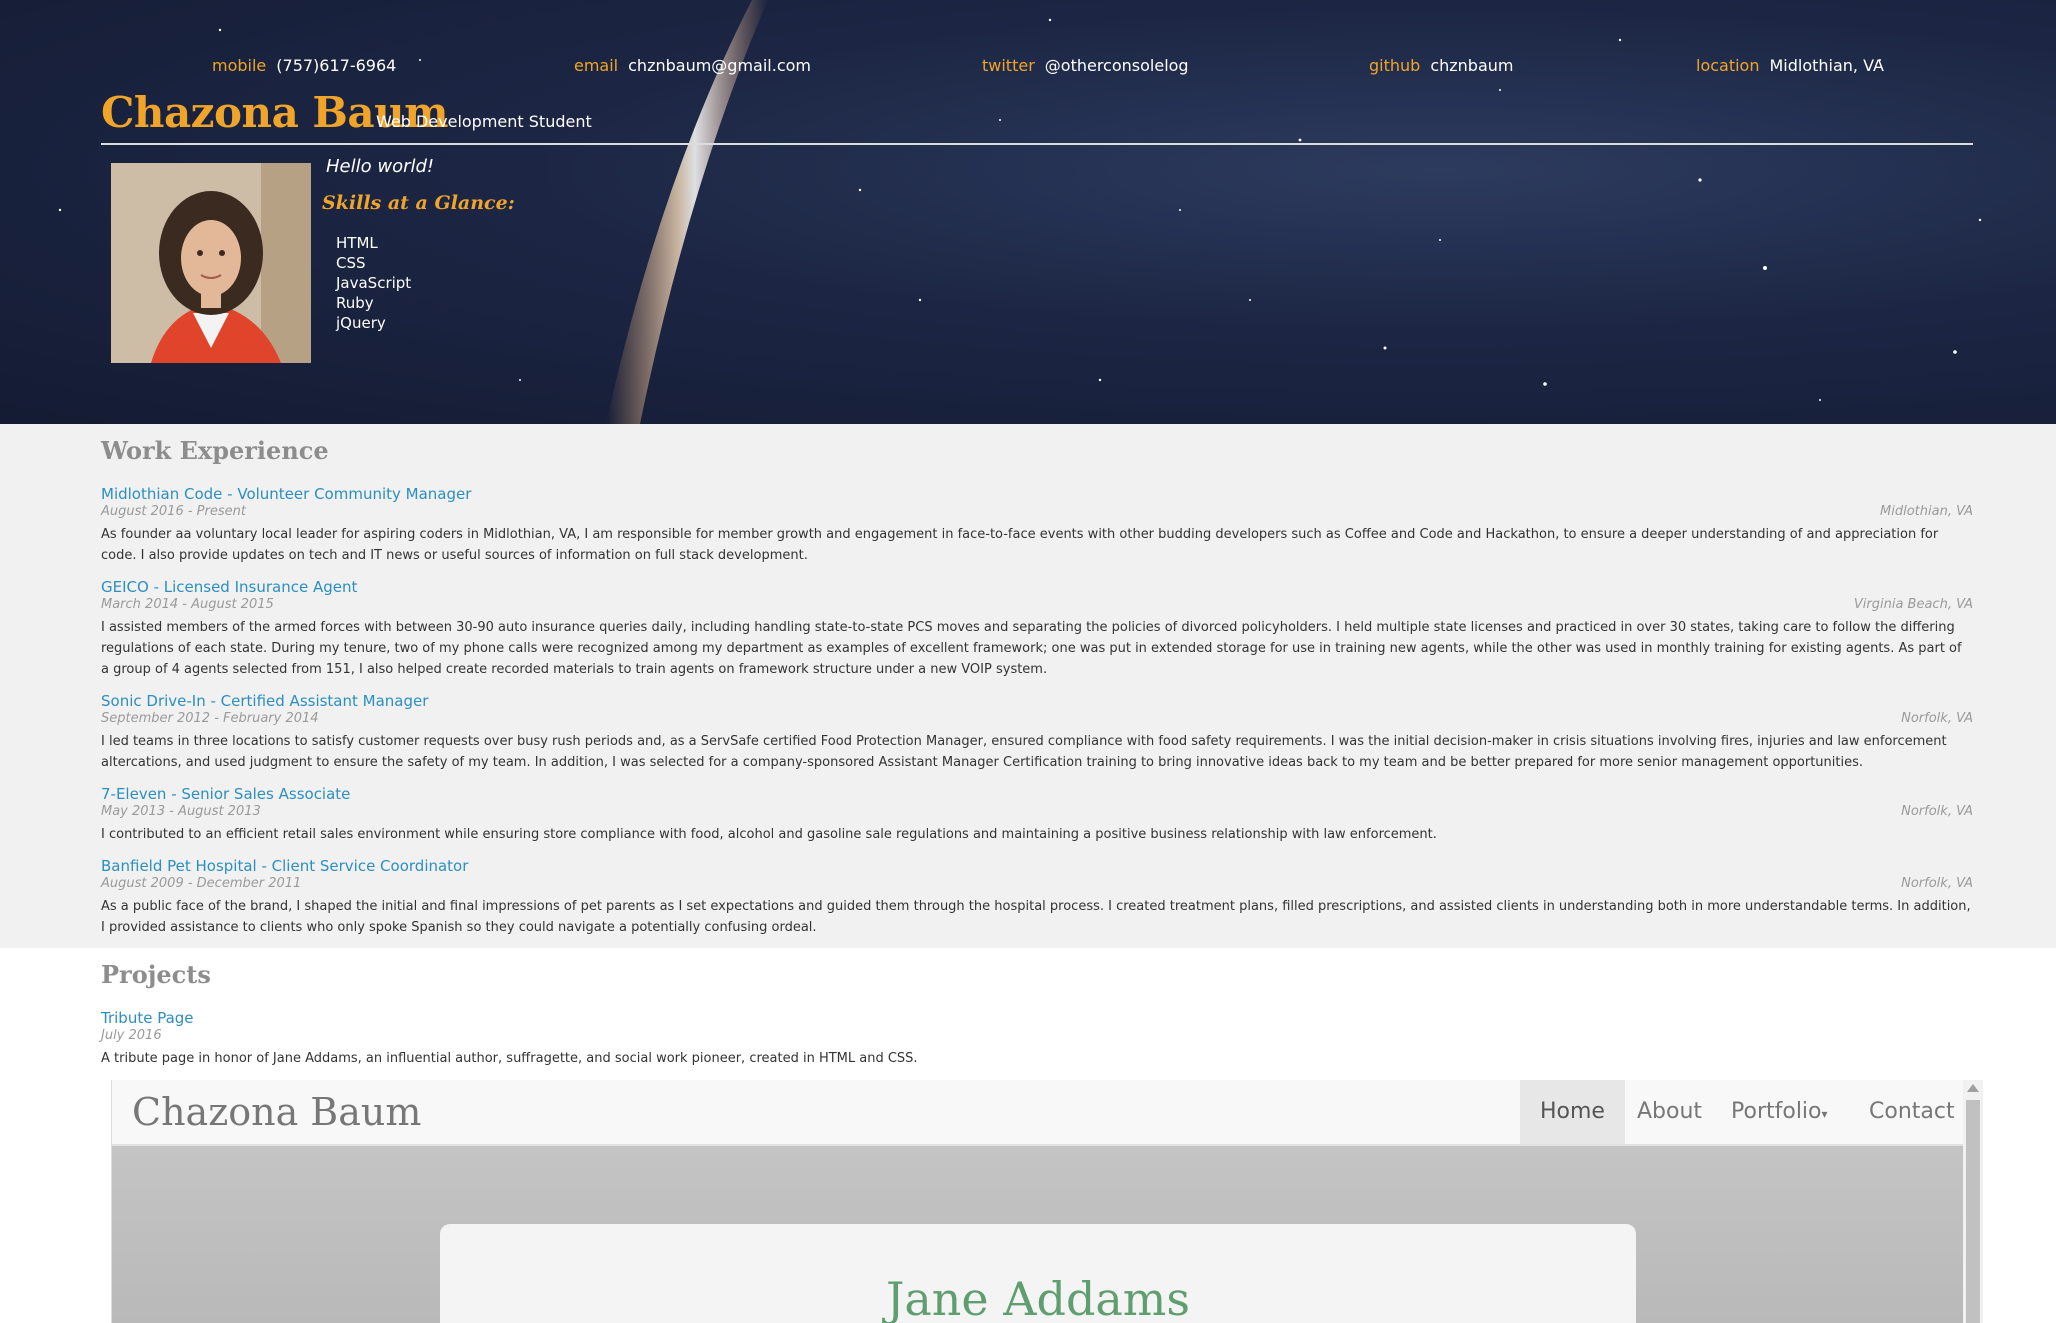  Describe the element at coordinates (1973, 1088) in the screenshot. I see `scroll-up-arrow-icon` at that location.